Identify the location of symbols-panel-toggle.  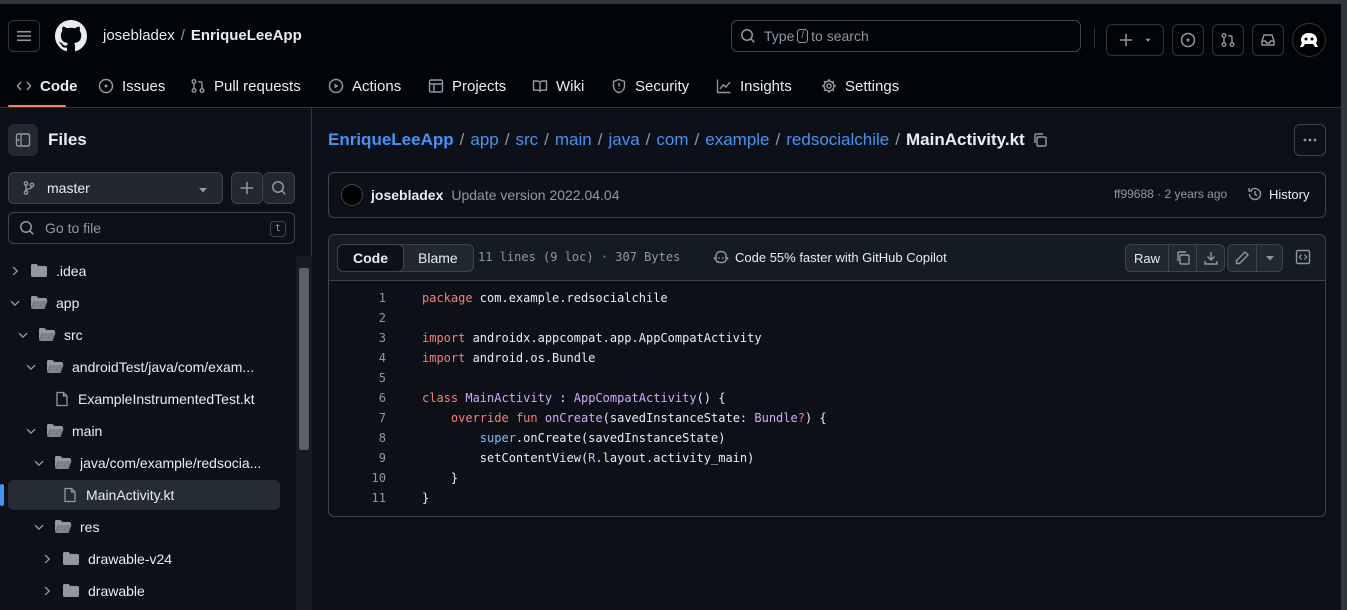
(1303, 257).